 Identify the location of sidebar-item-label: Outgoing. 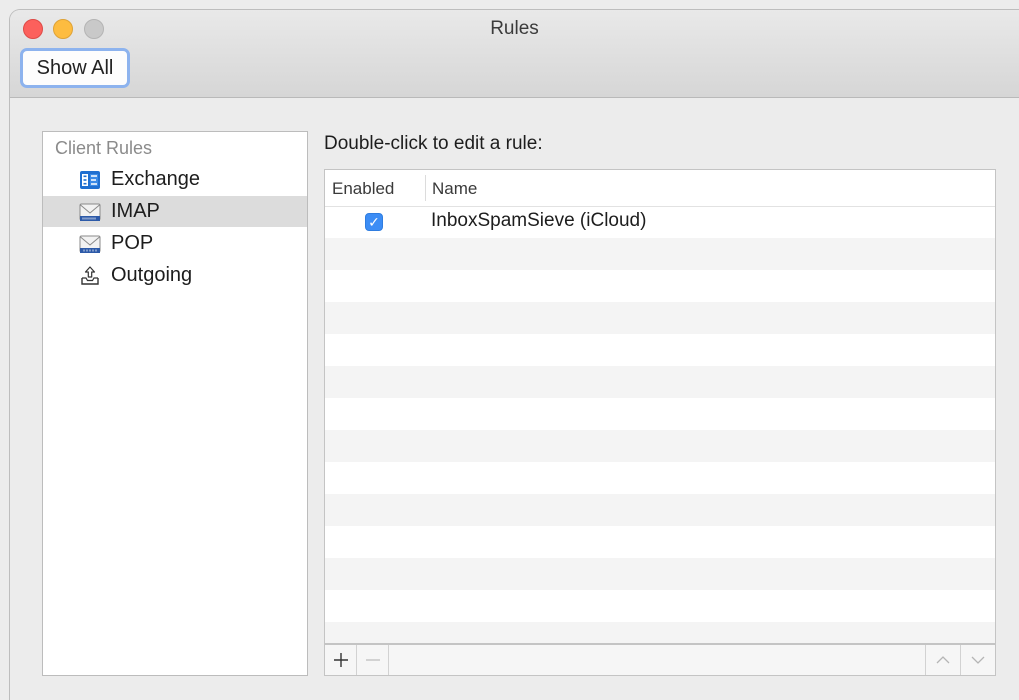
(152, 275).